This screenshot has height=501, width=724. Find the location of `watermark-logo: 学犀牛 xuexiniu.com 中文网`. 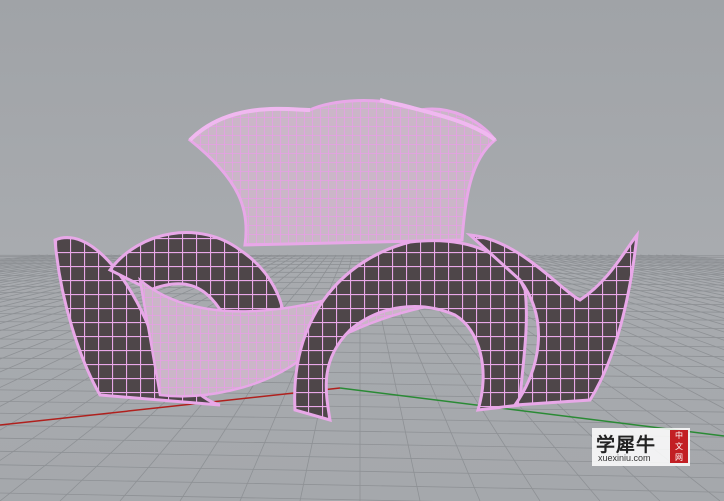

watermark-logo: 学犀牛 xuexiniu.com 中文网 is located at coordinates (641, 447).